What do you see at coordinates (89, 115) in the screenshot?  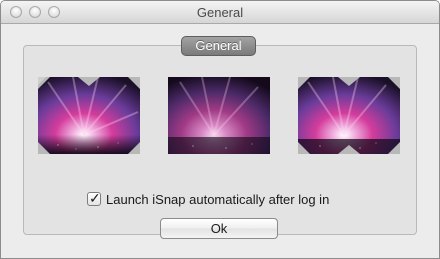 I see `aurora-wallpaper-thumbnail-left` at bounding box center [89, 115].